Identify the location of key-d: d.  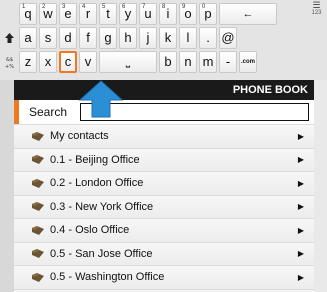
(68, 38).